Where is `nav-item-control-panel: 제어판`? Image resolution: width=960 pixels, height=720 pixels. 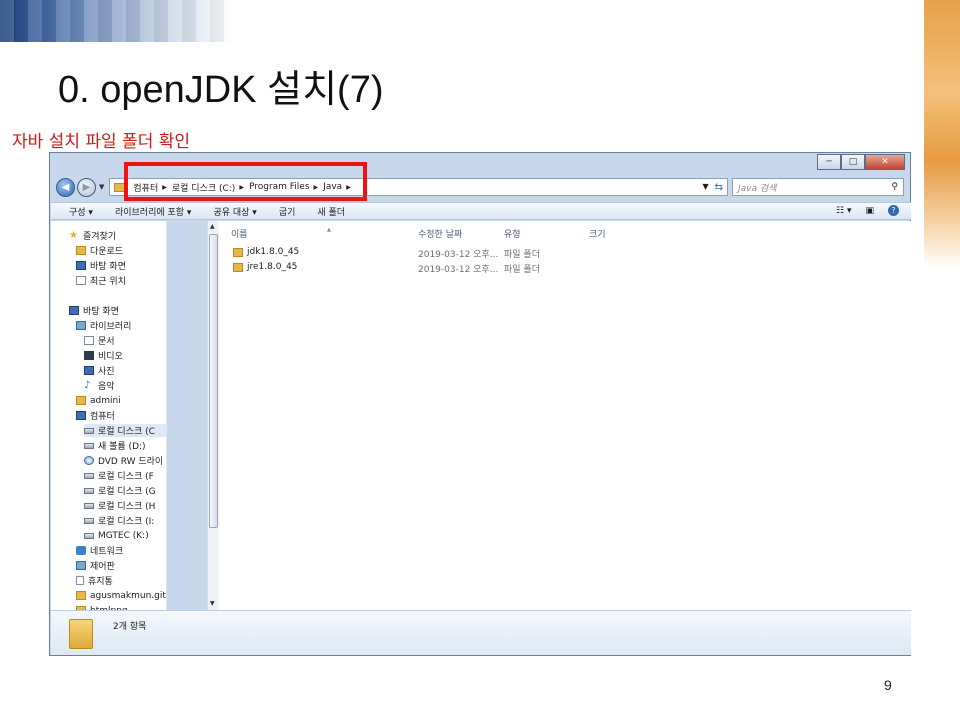
nav-item-control-panel: 제어판 is located at coordinates (95, 565).